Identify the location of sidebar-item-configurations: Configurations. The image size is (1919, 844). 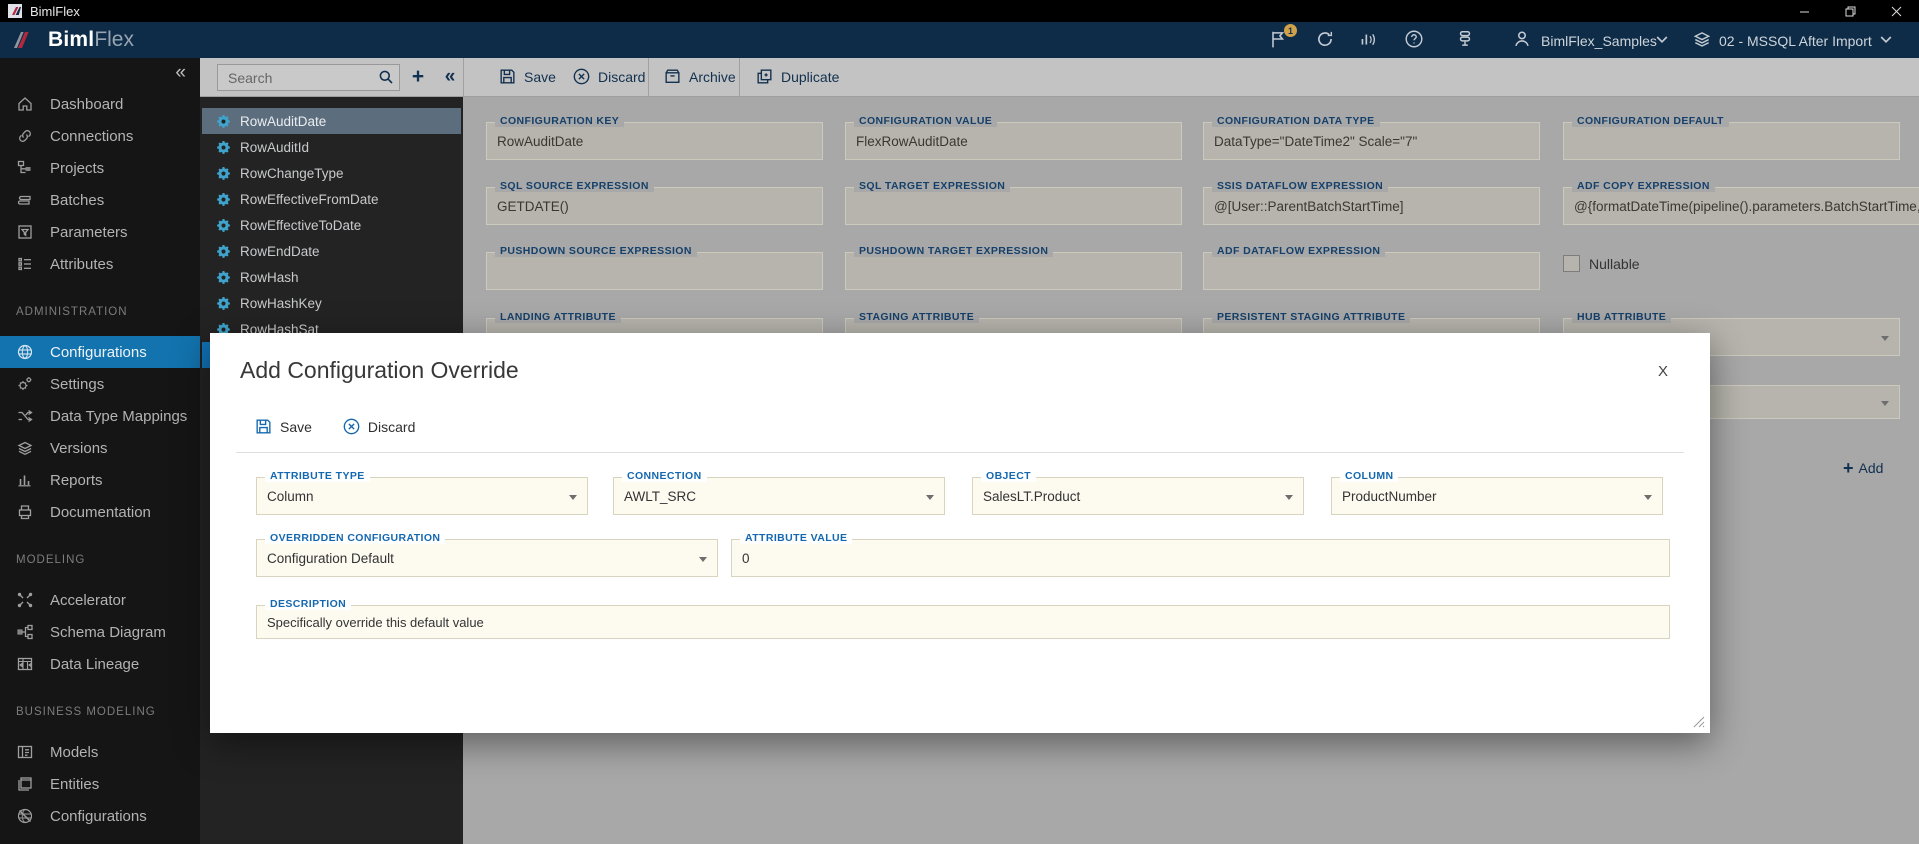
(100, 352).